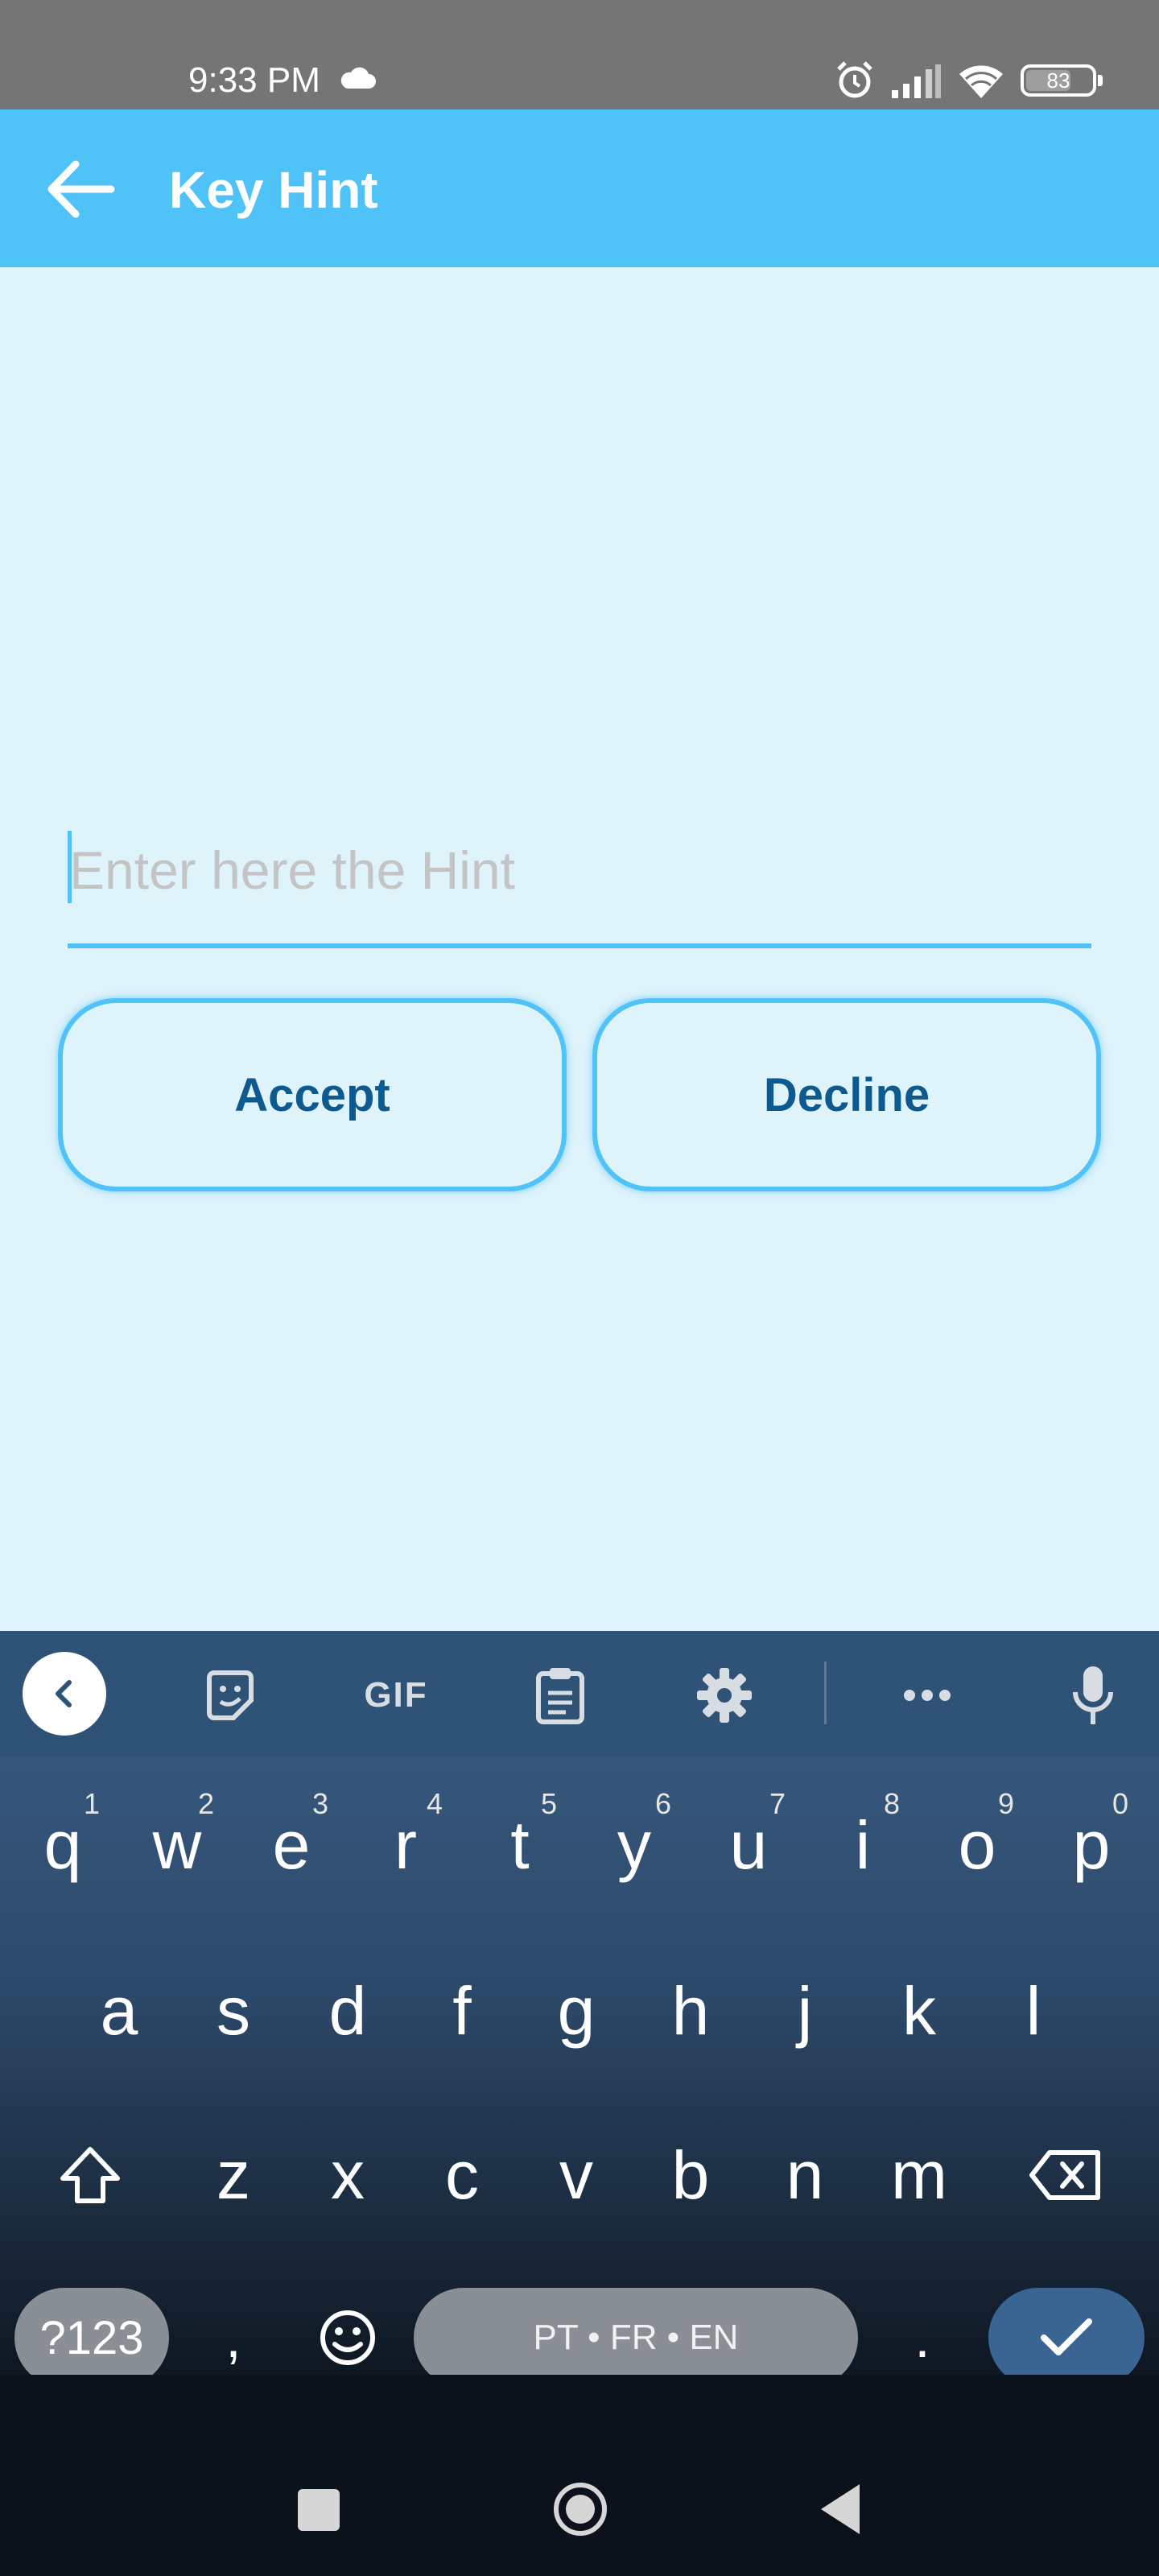  I want to click on sticker-button, so click(230, 1695).